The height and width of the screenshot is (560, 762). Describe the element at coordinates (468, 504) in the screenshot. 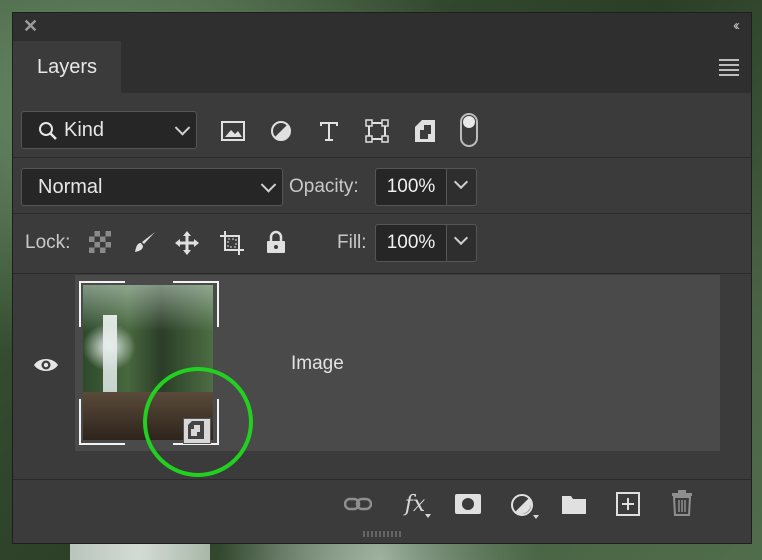

I see `add-mask-icon` at that location.